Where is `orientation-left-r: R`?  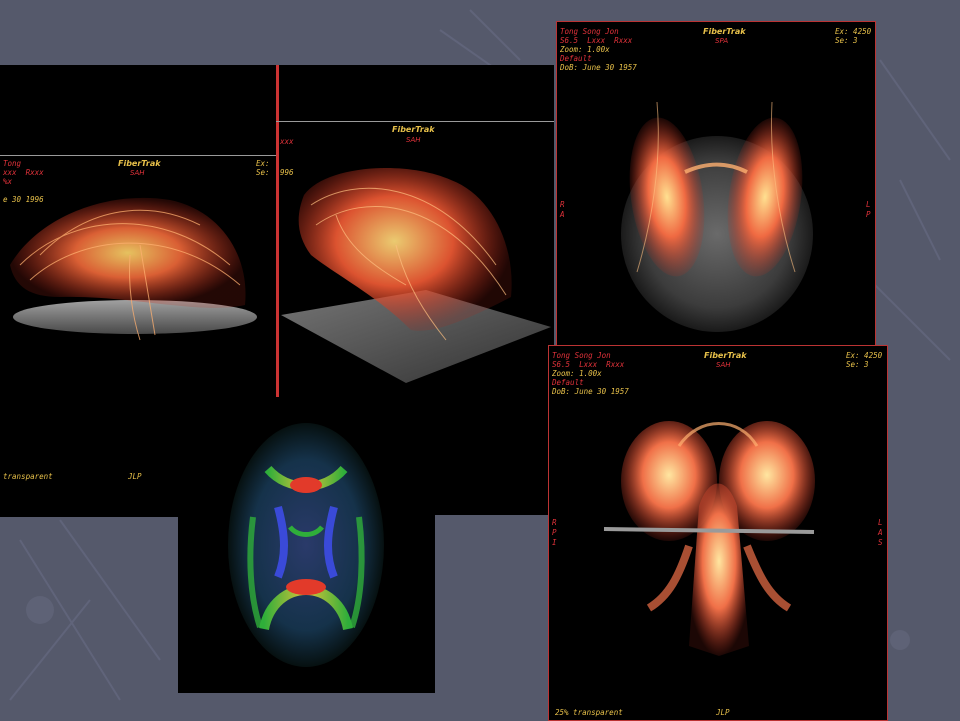 orientation-left-r: R is located at coordinates (554, 522).